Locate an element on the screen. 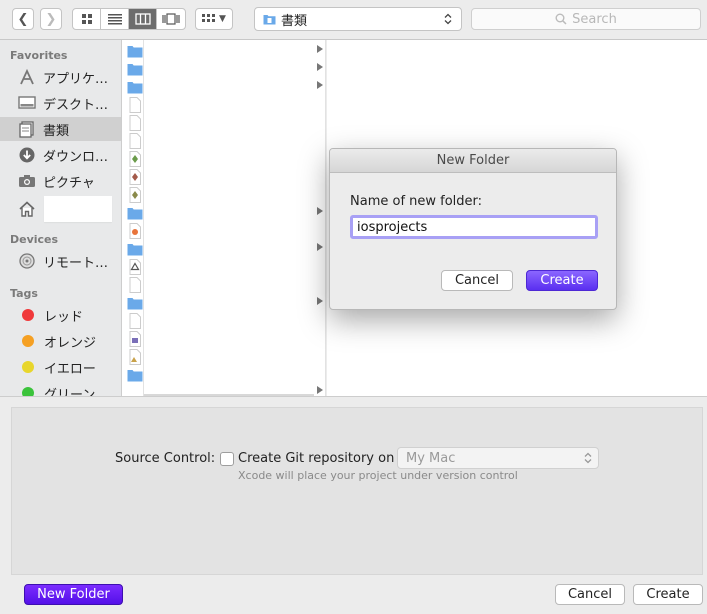 This screenshot has height=614, width=707. sidebar-item-tag-orange: オレンジ is located at coordinates (60, 341).